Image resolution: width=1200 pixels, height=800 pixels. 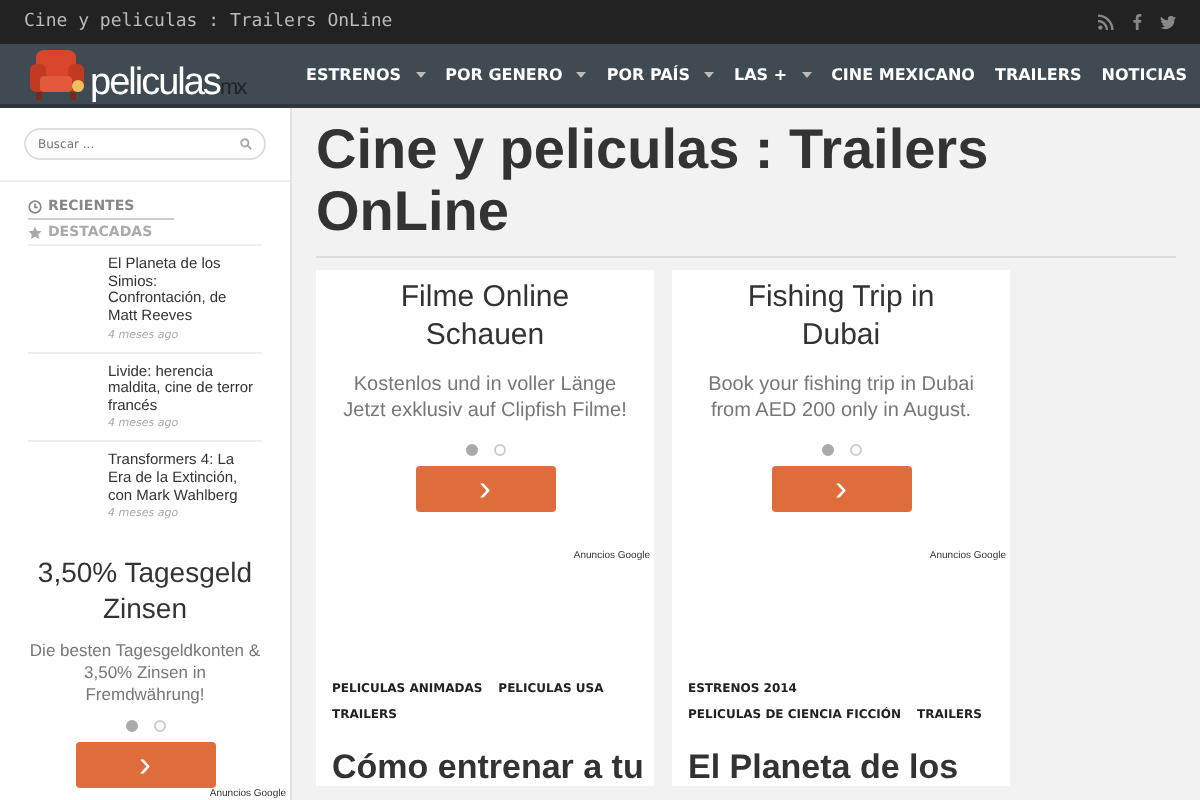 I want to click on nav-menu-item: POR GENERO, so click(x=504, y=74).